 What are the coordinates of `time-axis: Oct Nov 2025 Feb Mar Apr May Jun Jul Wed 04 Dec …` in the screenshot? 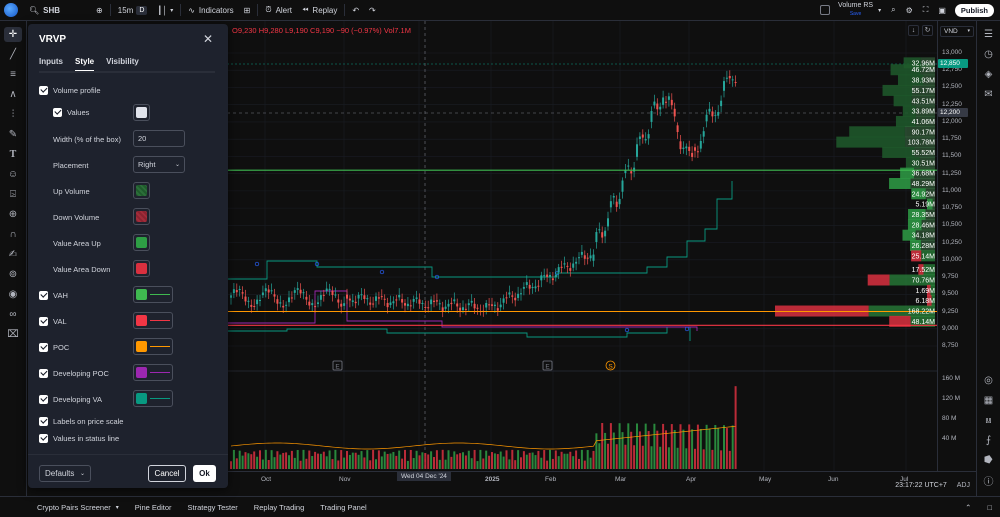 It's located at (601, 483).